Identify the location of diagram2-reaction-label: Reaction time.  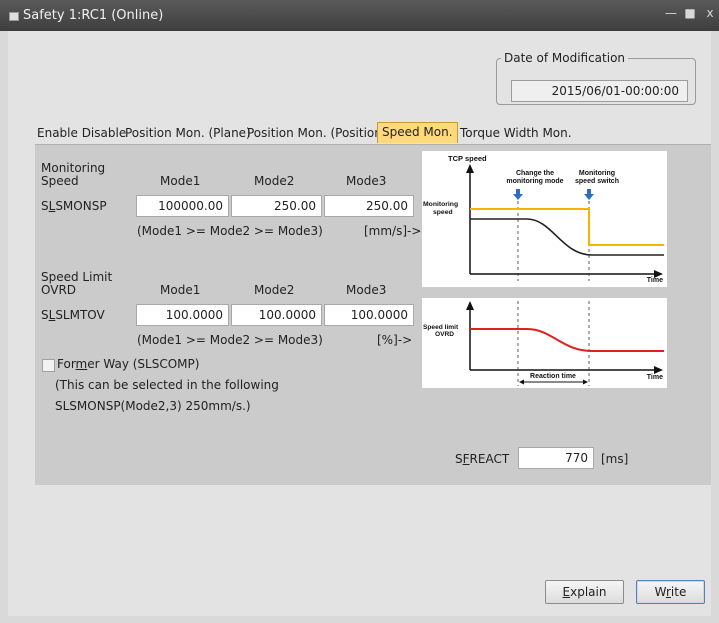
(553, 376).